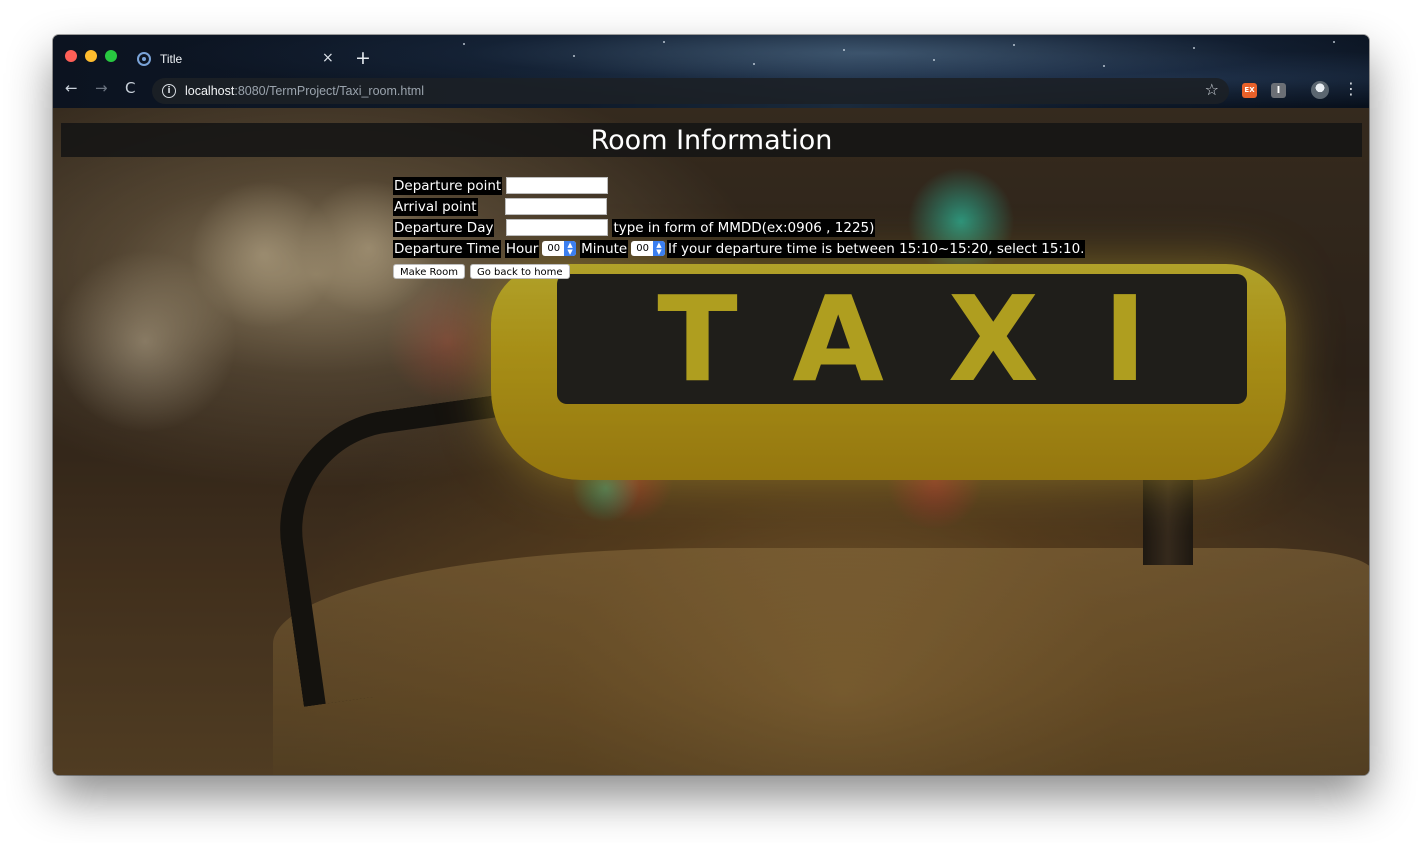  What do you see at coordinates (1278, 90) in the screenshot?
I see `extension-bookmark-icon: I` at bounding box center [1278, 90].